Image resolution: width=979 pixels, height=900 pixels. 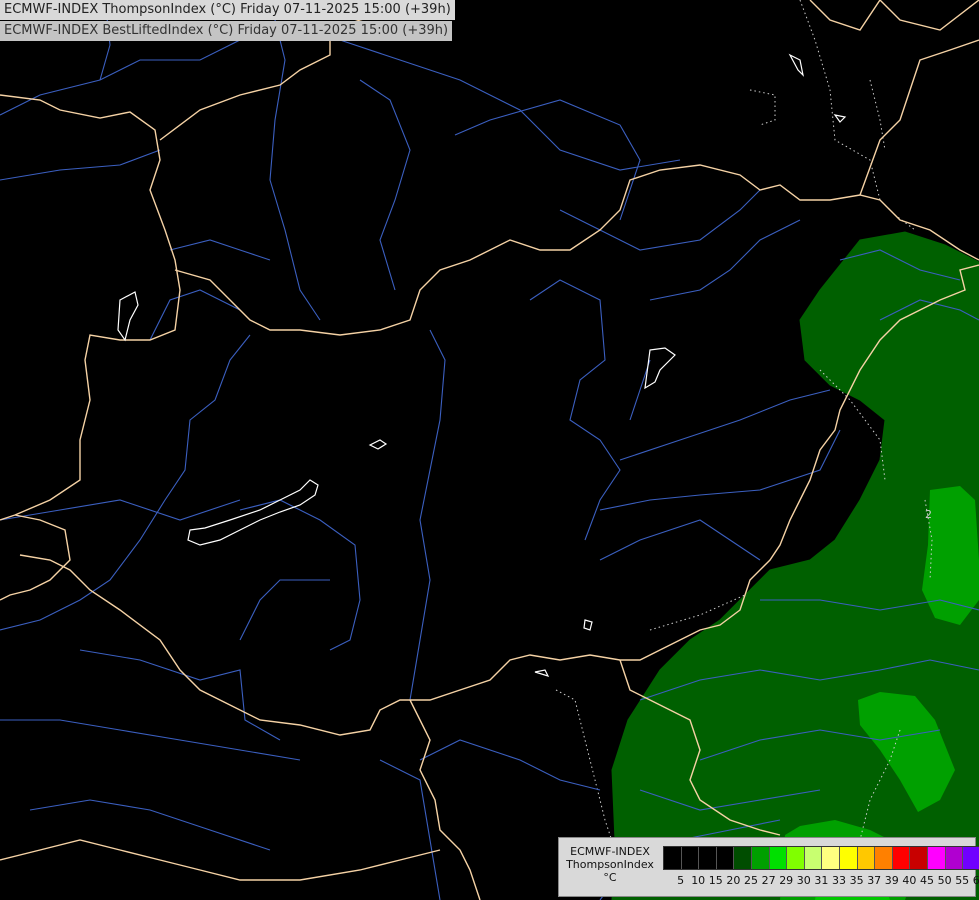 What do you see at coordinates (715, 880) in the screenshot?
I see `legend-tick-label: 15` at bounding box center [715, 880].